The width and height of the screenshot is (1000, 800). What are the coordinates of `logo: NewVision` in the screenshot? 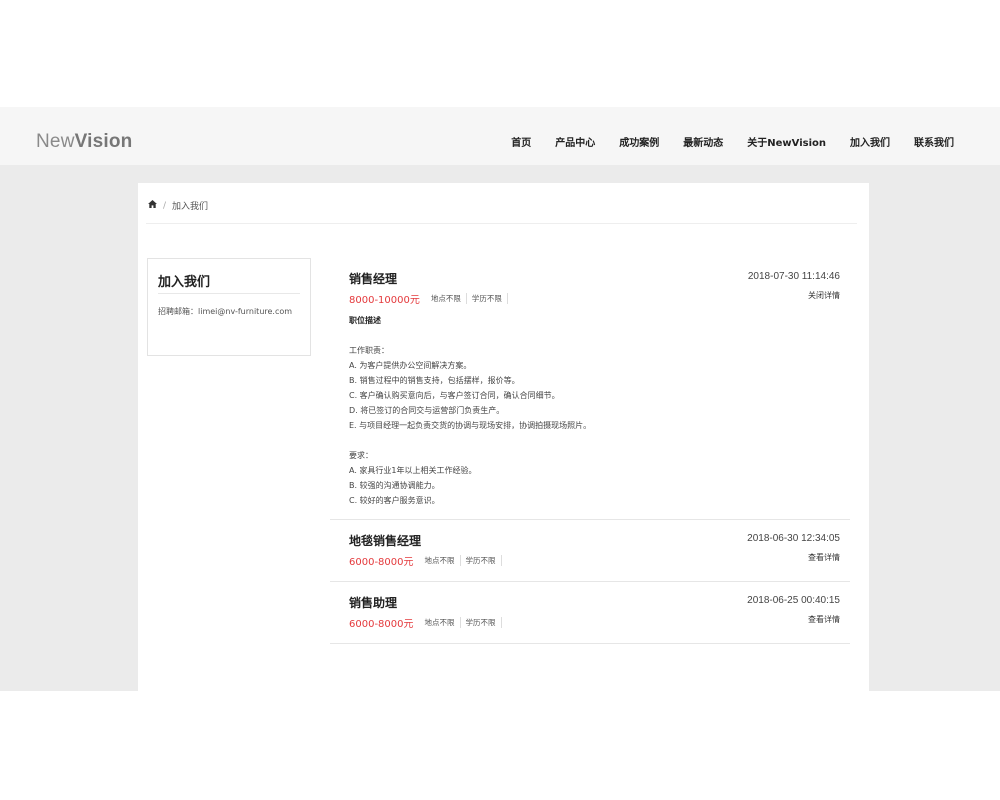 It's located at (84, 142).